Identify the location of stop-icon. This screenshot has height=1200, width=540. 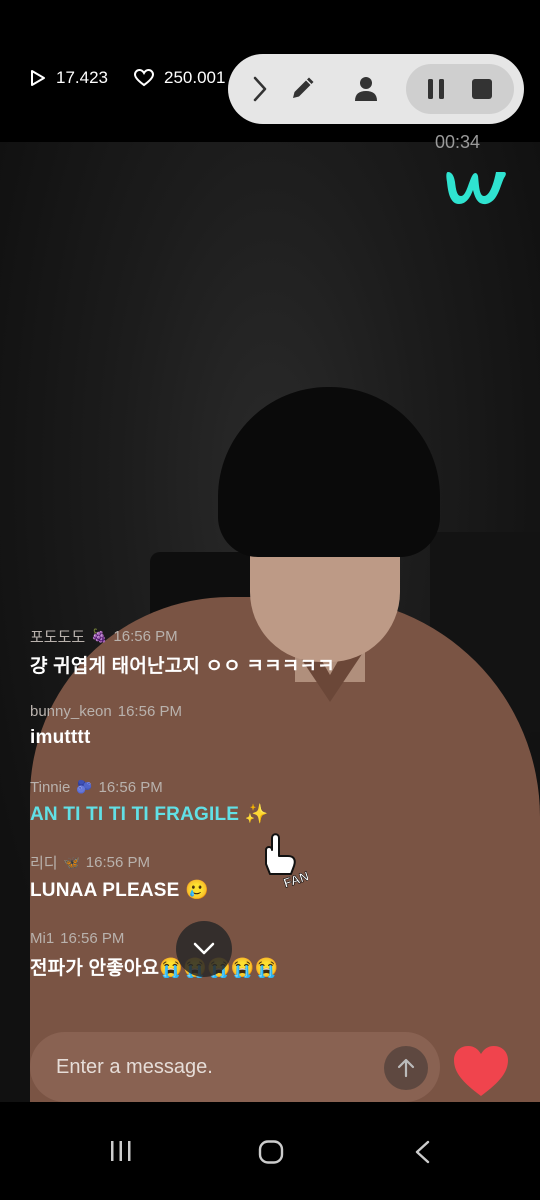
(482, 89).